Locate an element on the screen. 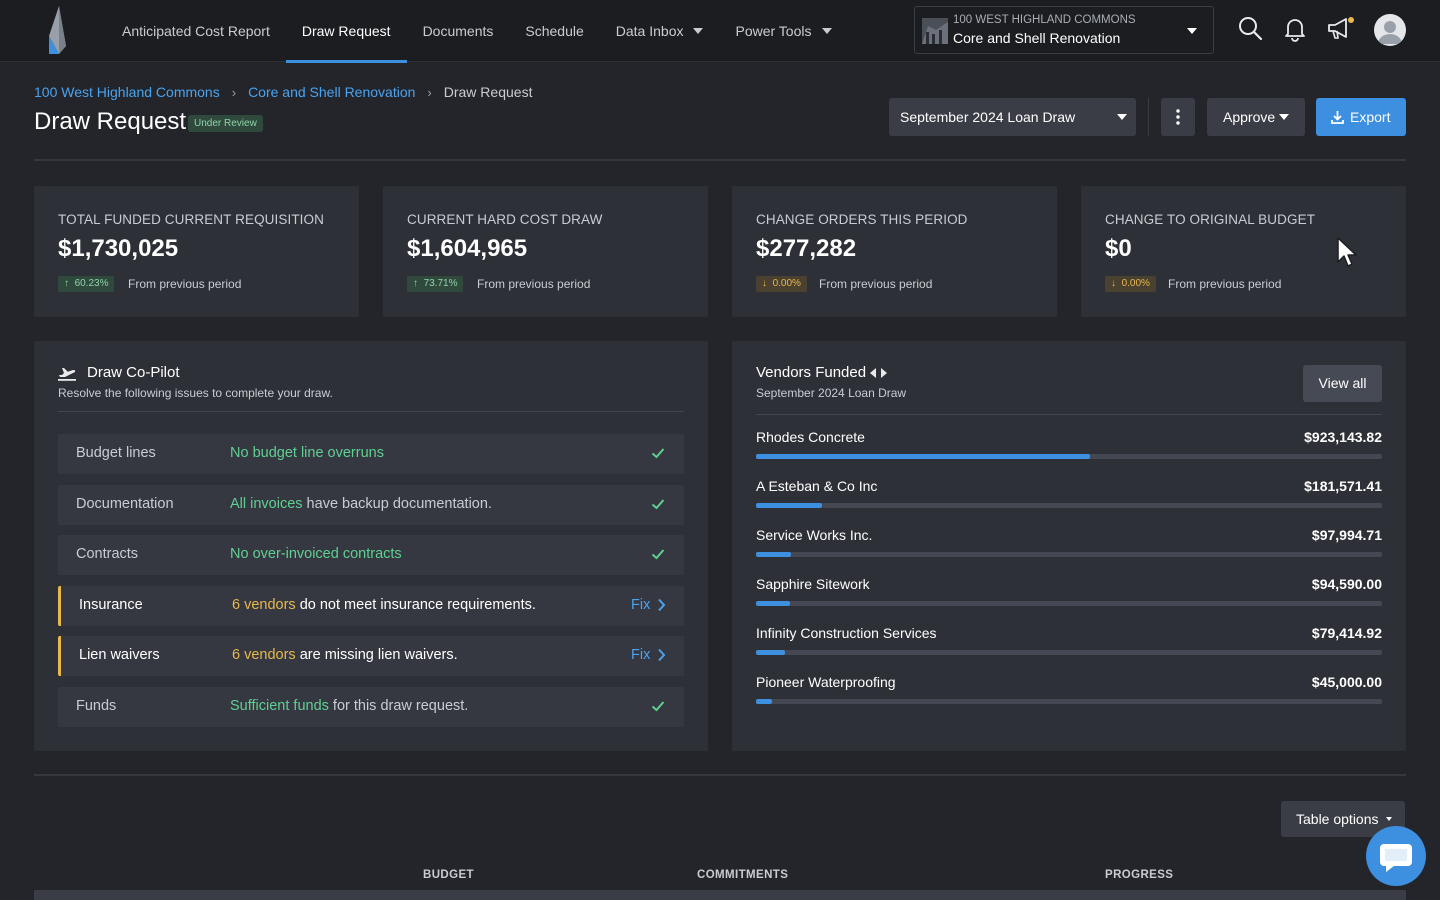 This screenshot has width=1440, height=900. vendor-name: Infinity Construction Services is located at coordinates (846, 633).